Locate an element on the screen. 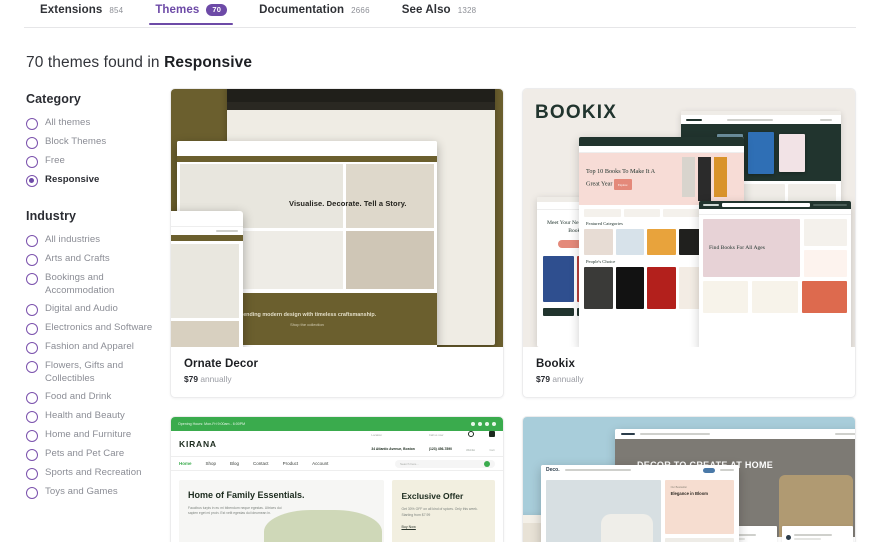  mock-line is located at coordinates (813, 535).